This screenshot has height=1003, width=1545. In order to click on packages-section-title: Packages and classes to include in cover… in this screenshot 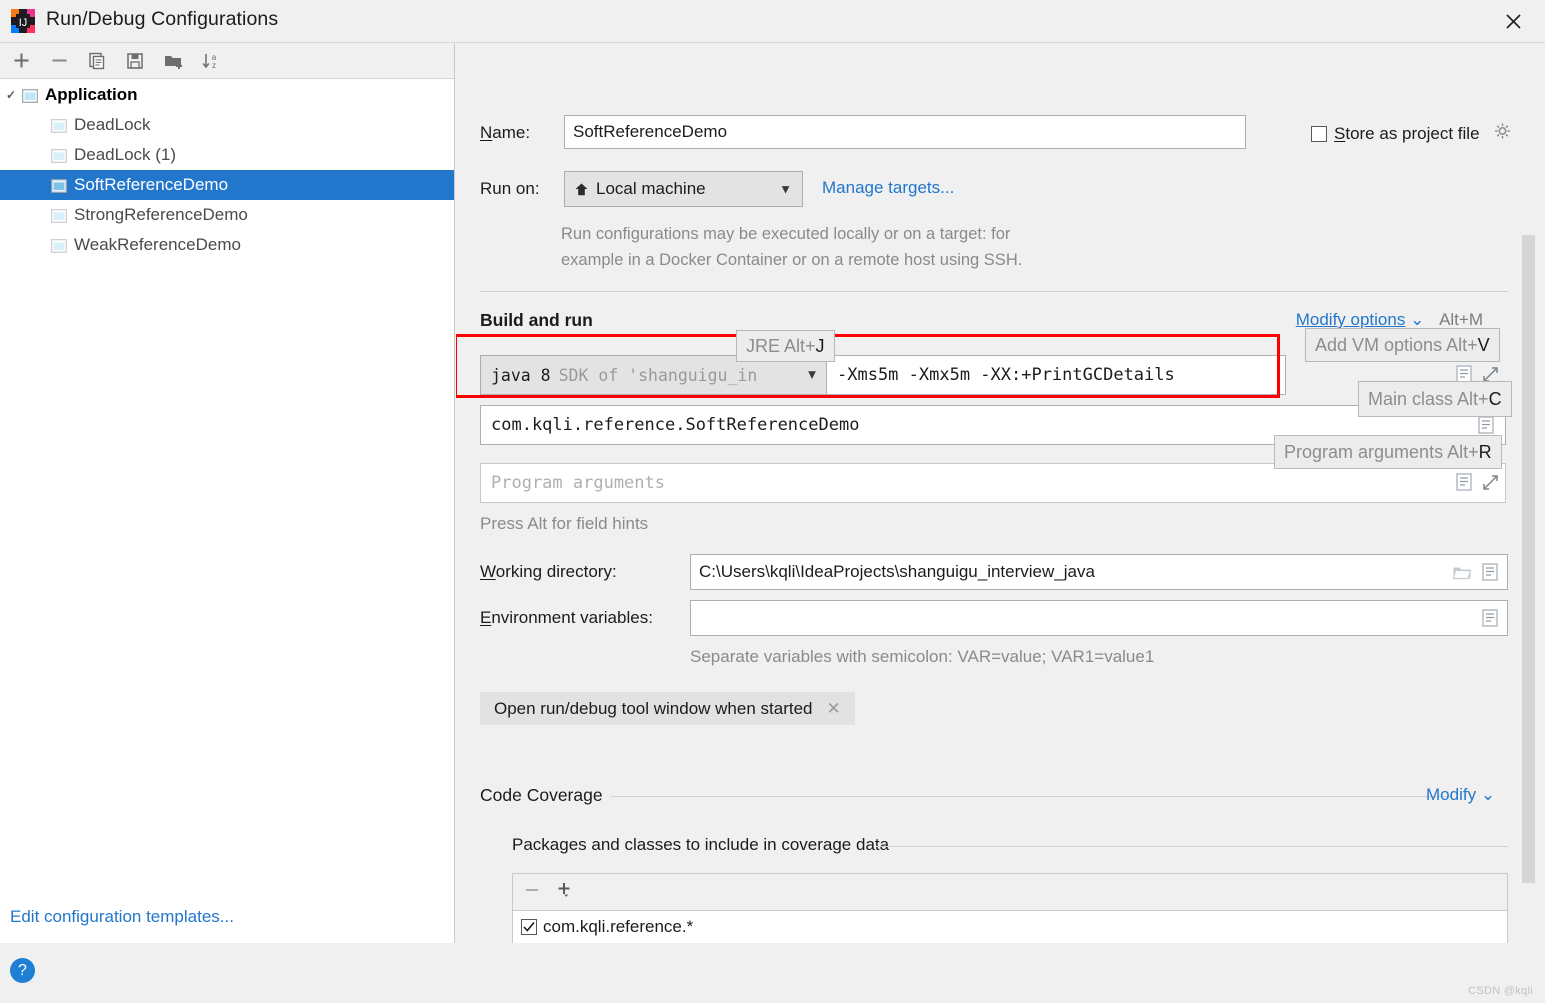, I will do `click(706, 845)`.